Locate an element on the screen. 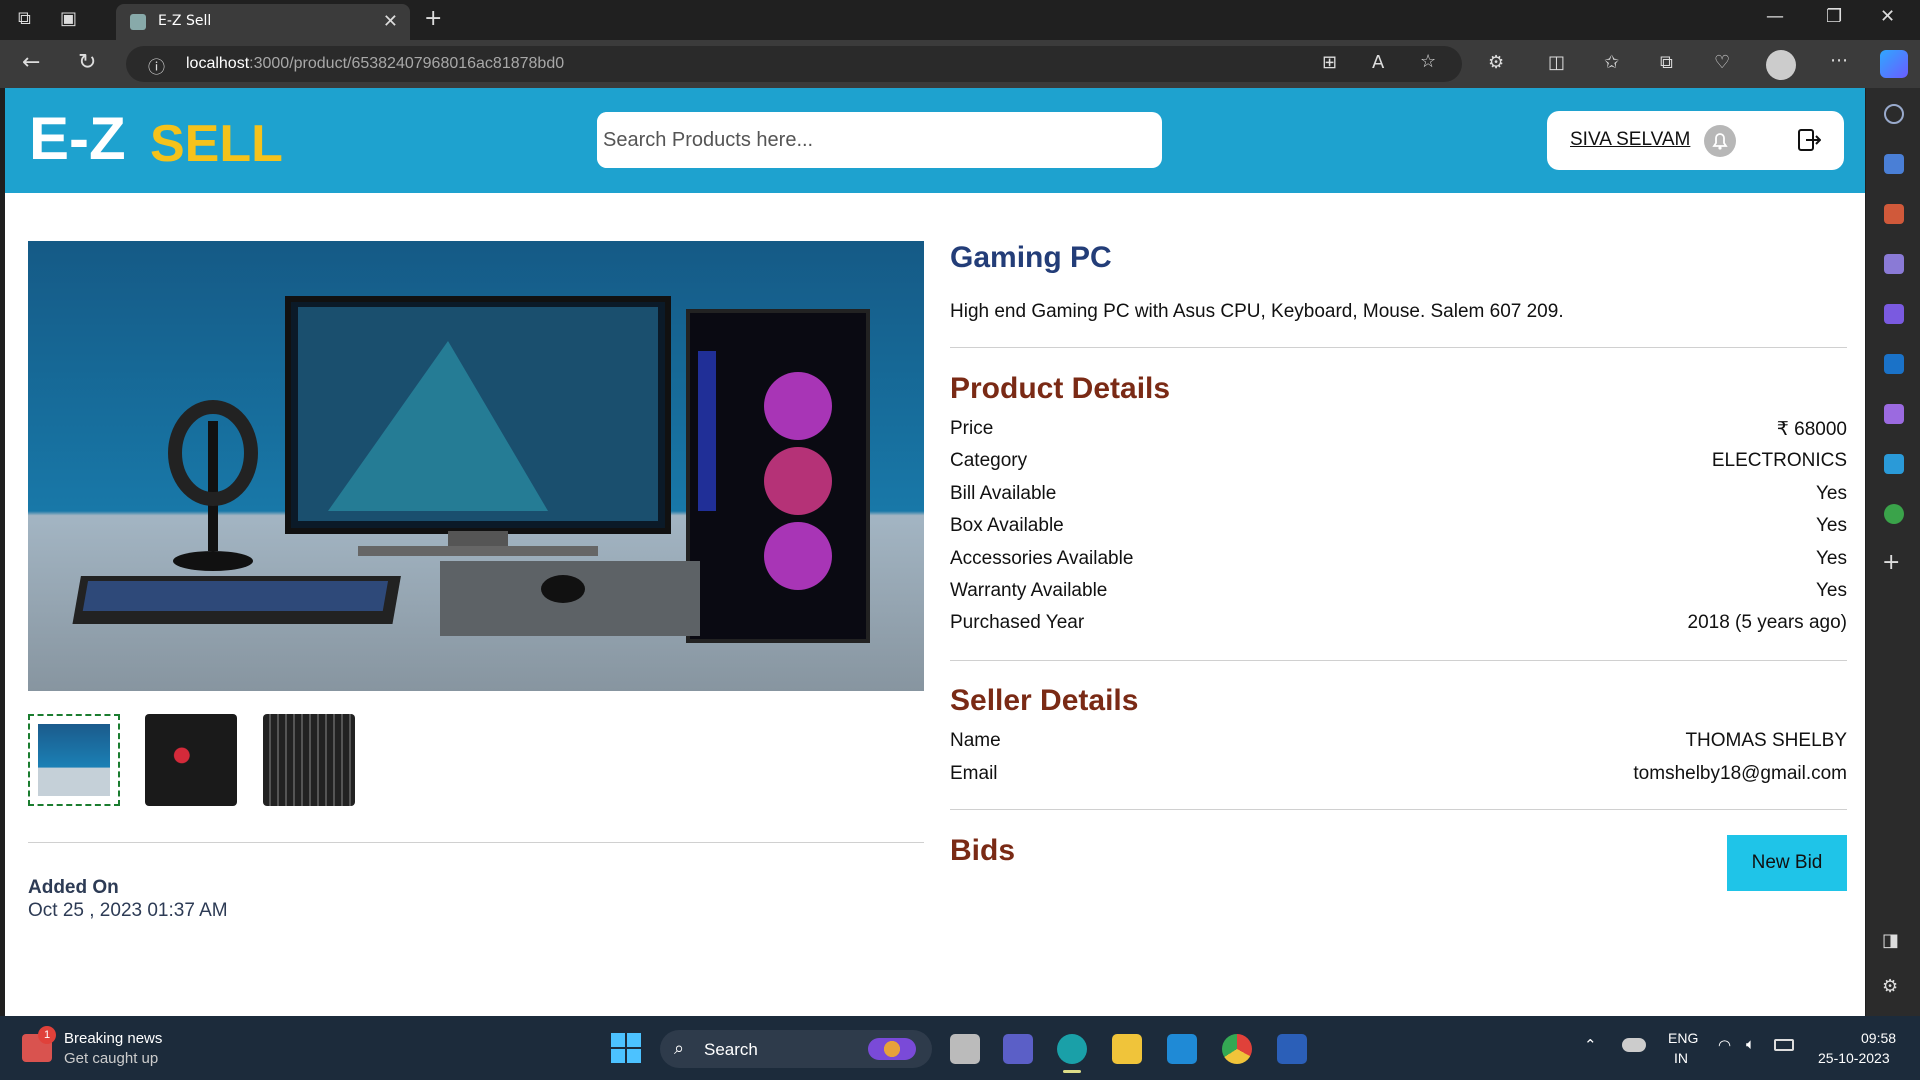 The height and width of the screenshot is (1080, 1920). site-info-icon: ⓘ is located at coordinates (156, 65).